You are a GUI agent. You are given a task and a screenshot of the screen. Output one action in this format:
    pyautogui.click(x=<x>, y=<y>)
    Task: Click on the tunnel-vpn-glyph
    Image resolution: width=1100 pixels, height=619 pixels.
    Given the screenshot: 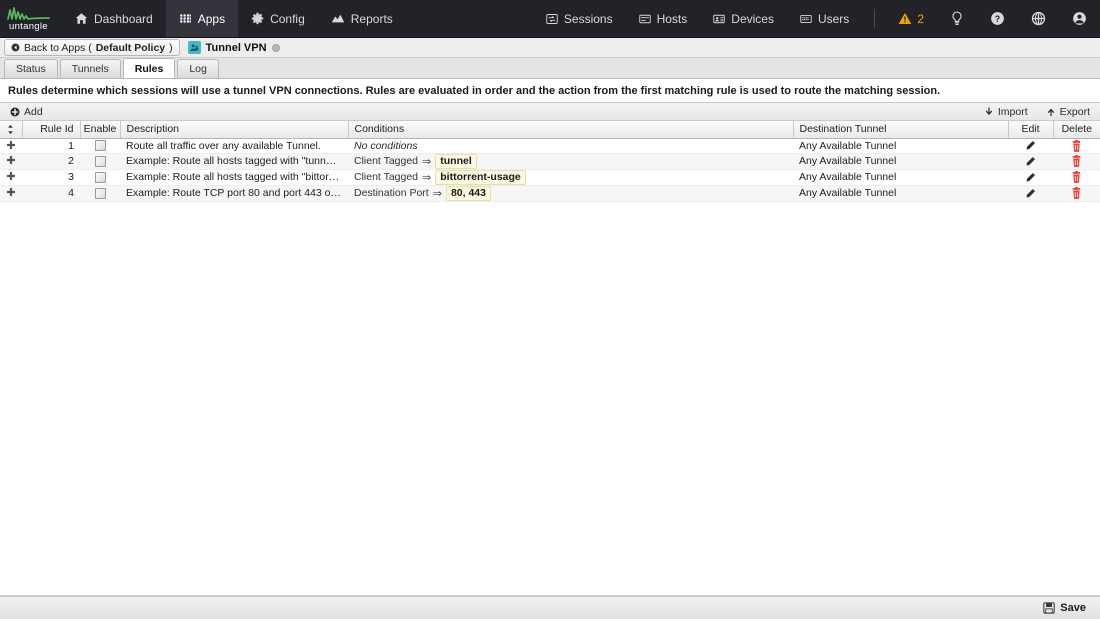 What is the action you would take?
    pyautogui.click(x=194, y=47)
    